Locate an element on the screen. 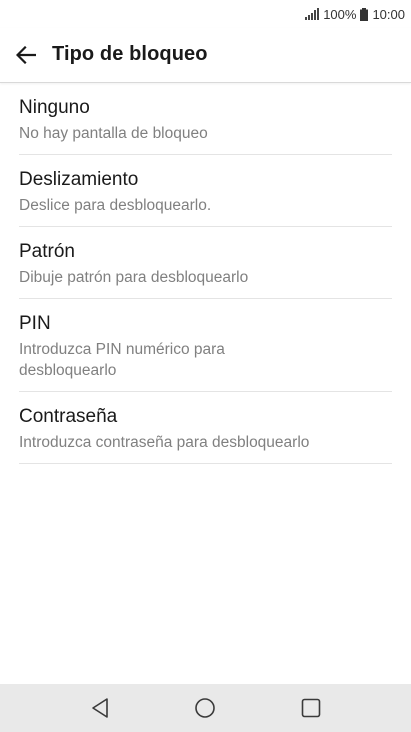  option-title: Deslizamiento is located at coordinates (79, 179).